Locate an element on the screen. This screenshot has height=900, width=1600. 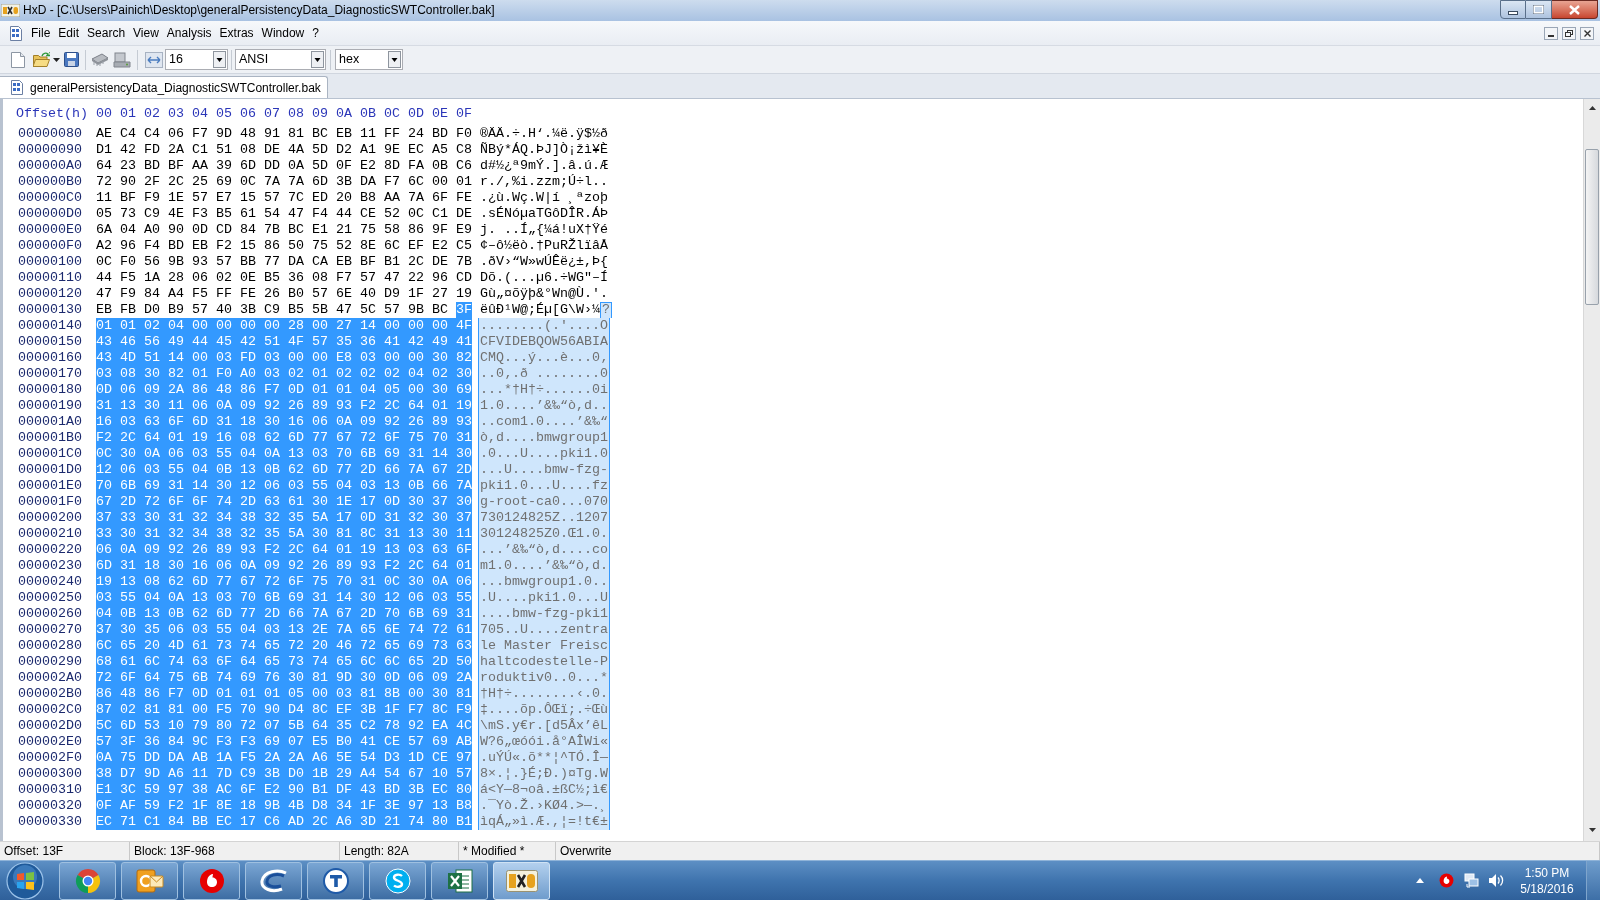
ansi-text: m1.0....’&‰“ò,d. is located at coordinates (544, 566).